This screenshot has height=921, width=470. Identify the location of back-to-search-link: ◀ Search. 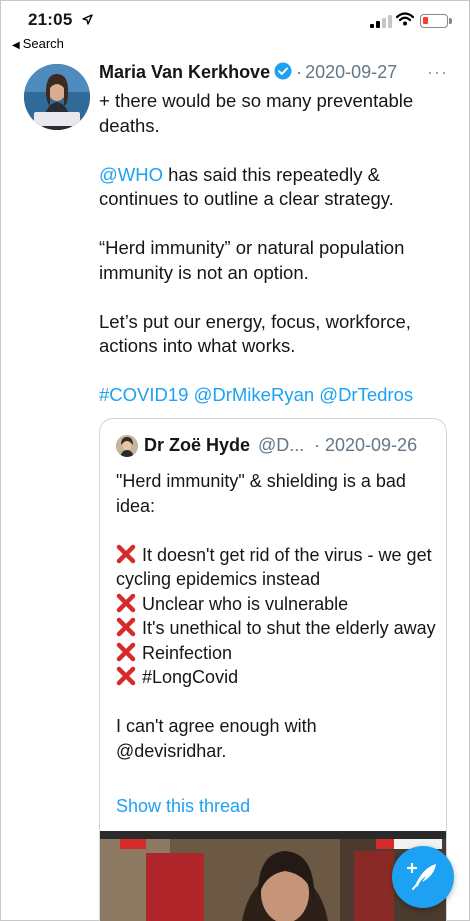
(38, 43).